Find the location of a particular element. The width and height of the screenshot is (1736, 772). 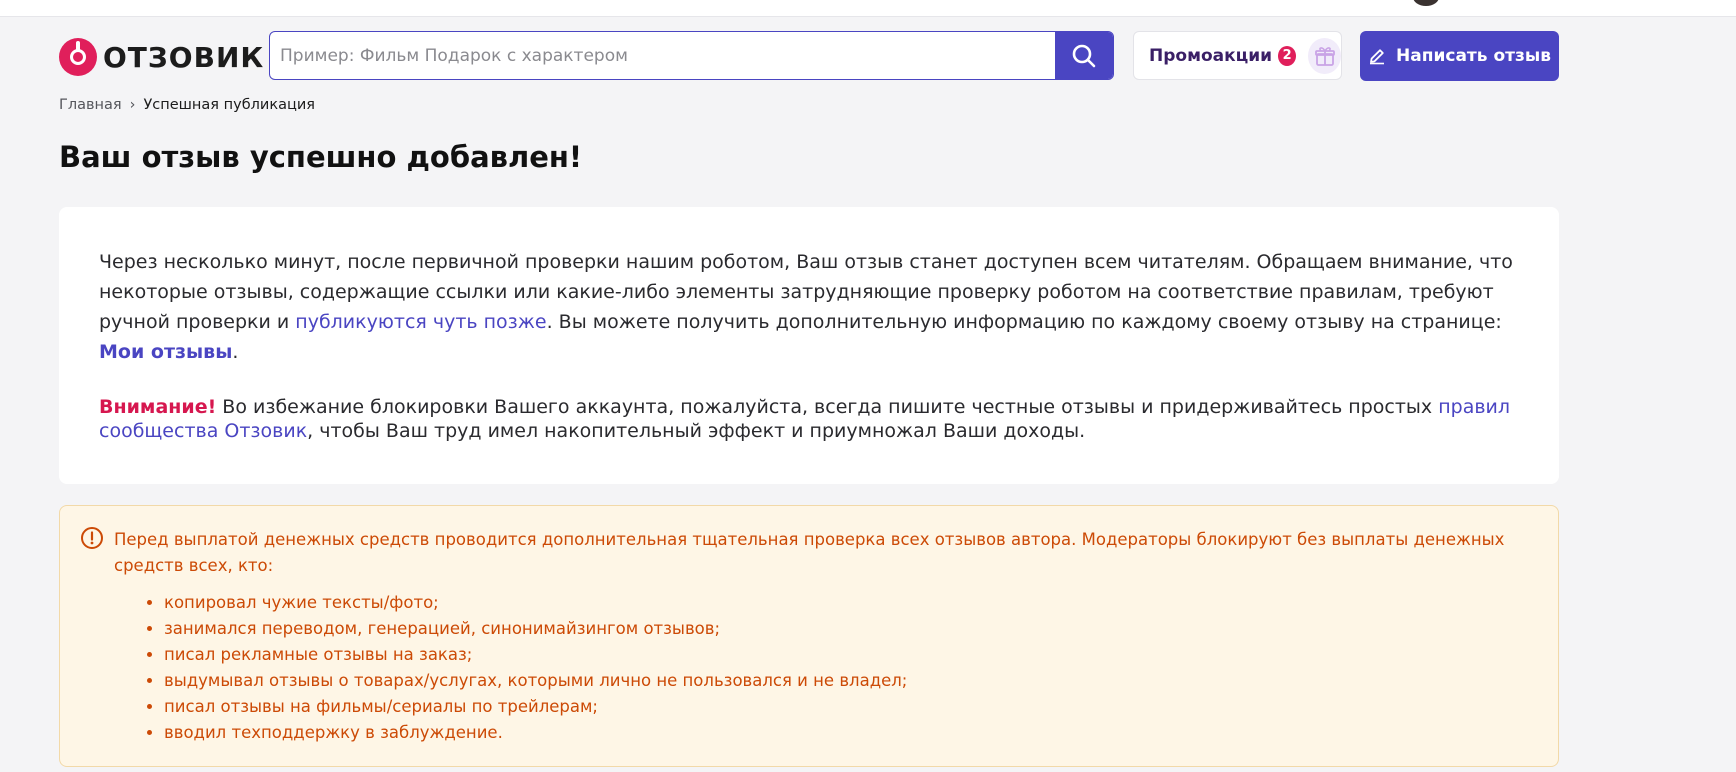

site-header: ОТЗОВИК Промоакции 2 Написать отзыв is located at coordinates (868, 56).